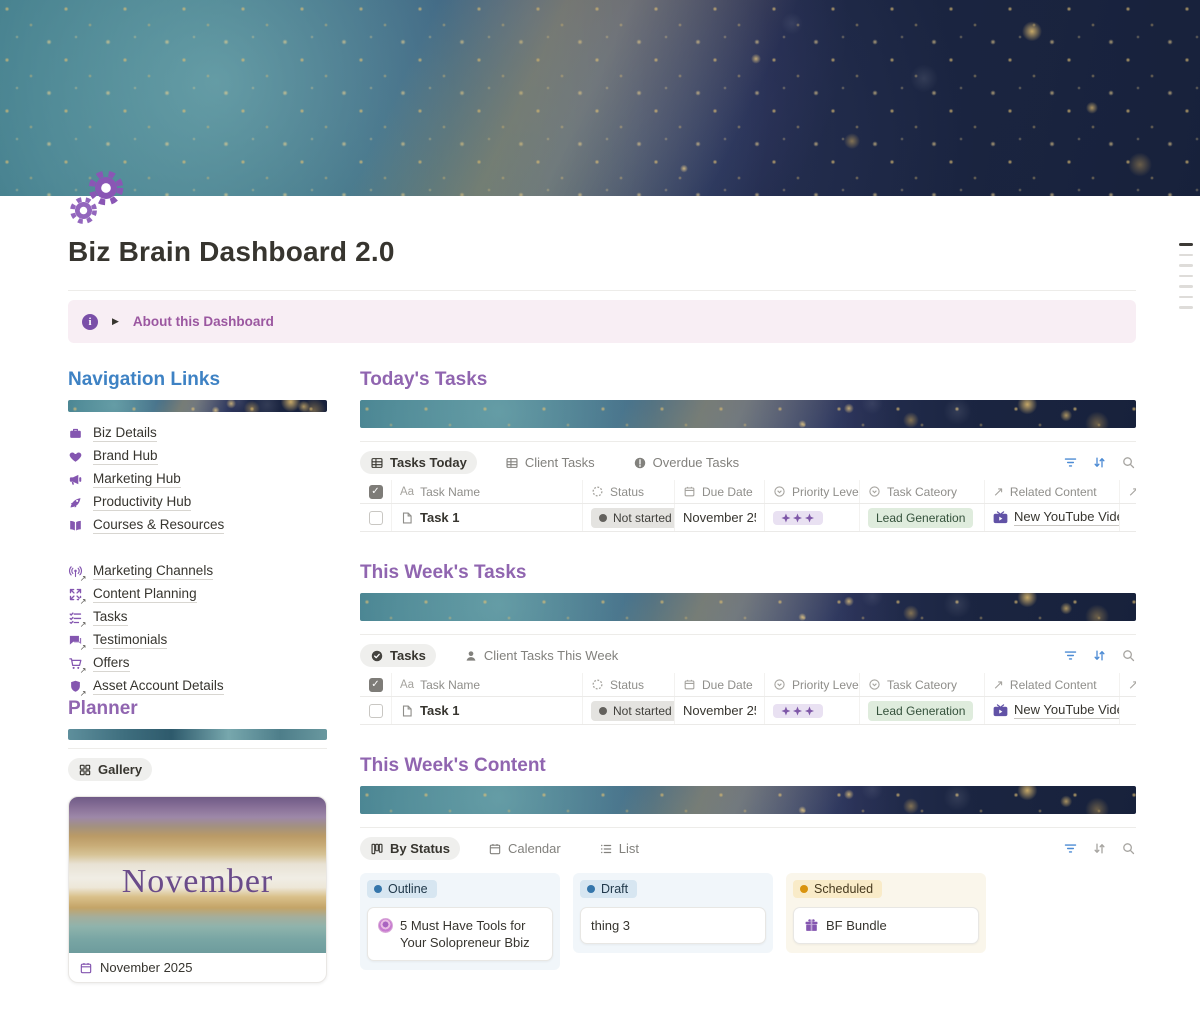 The width and height of the screenshot is (1200, 1011). Describe the element at coordinates (922, 684) in the screenshot. I see `column-task-category: Task Cateory` at that location.